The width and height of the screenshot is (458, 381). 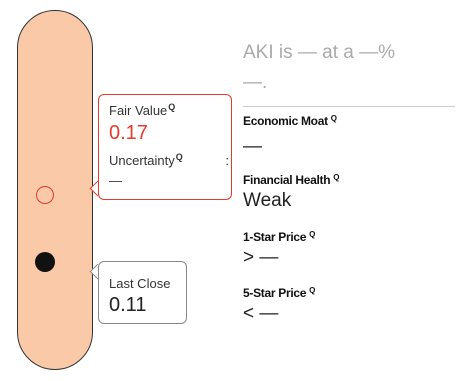 I want to click on uncertainty-row: UncertaintyQ :, so click(x=170, y=160).